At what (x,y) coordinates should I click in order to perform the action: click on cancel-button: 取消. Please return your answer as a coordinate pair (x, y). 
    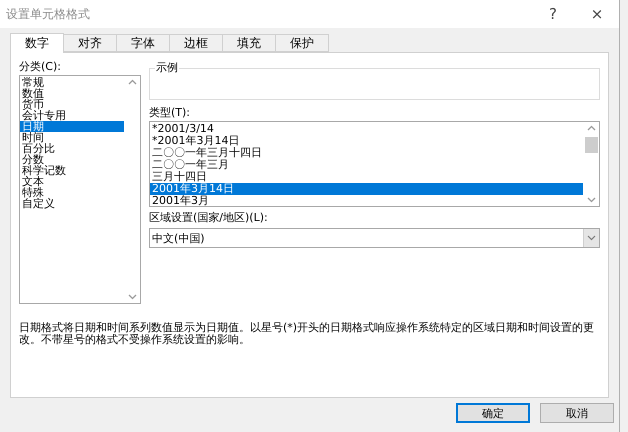
    Looking at the image, I should click on (577, 413).